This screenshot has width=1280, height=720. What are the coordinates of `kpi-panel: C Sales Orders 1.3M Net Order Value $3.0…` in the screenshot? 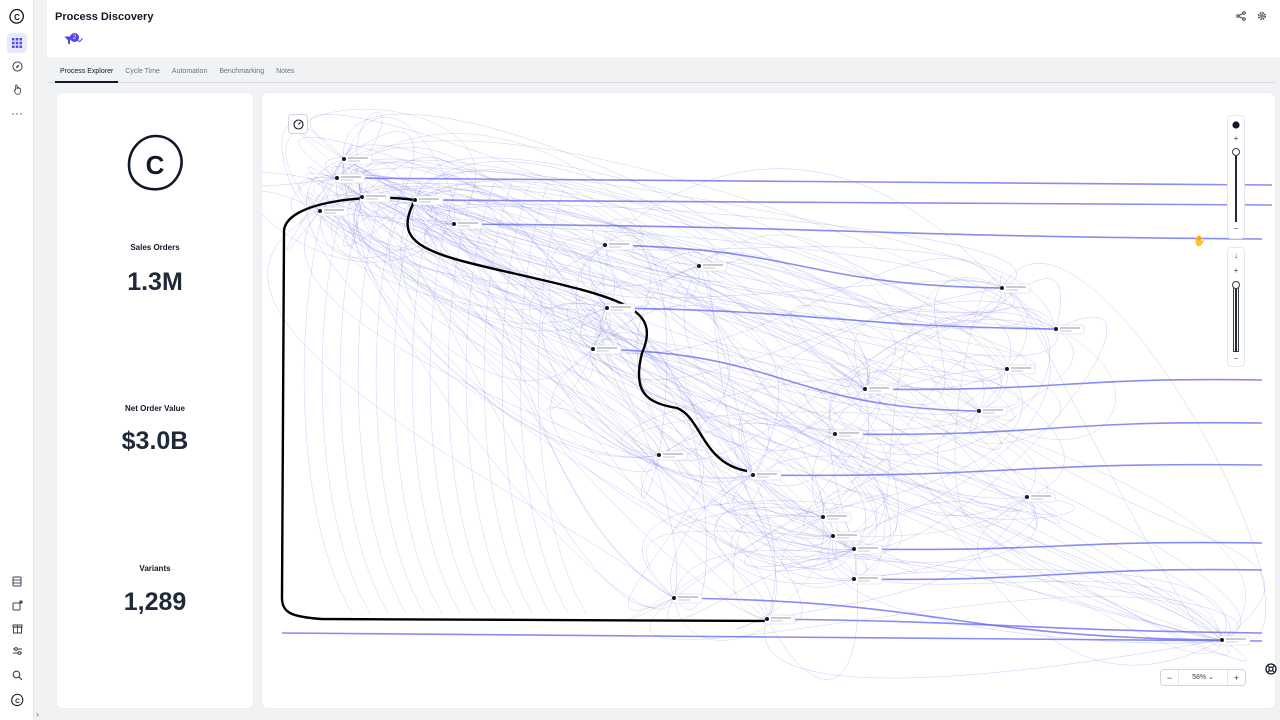 It's located at (155, 400).